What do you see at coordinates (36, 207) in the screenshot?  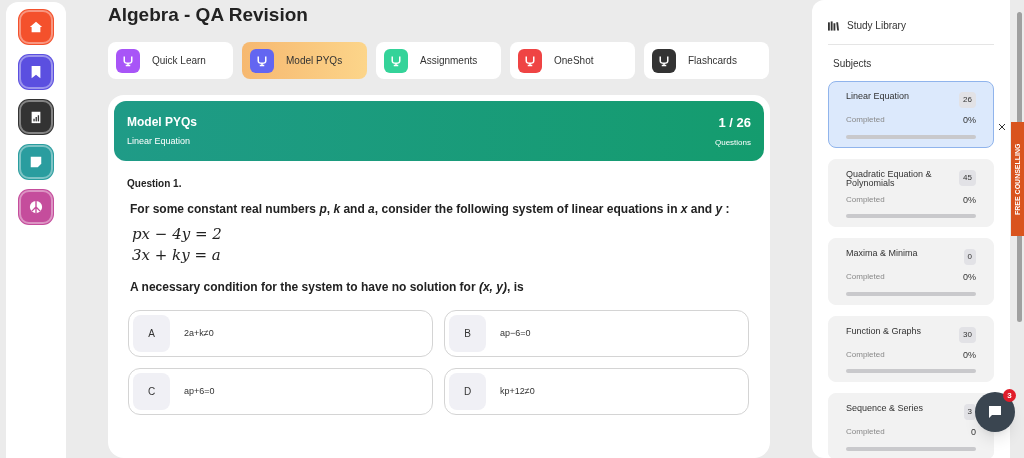 I see `peace-icon` at bounding box center [36, 207].